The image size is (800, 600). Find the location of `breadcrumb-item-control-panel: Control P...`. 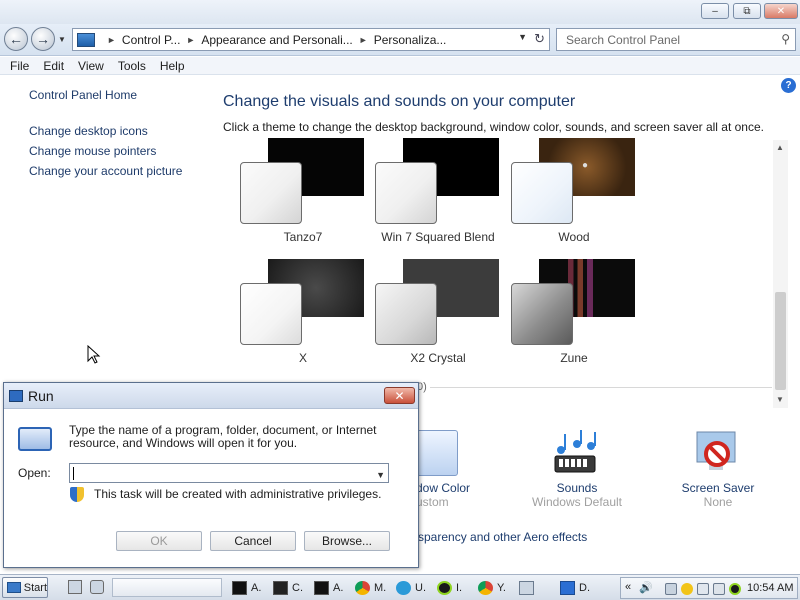

breadcrumb-item-control-panel: Control P... is located at coordinates (151, 40).